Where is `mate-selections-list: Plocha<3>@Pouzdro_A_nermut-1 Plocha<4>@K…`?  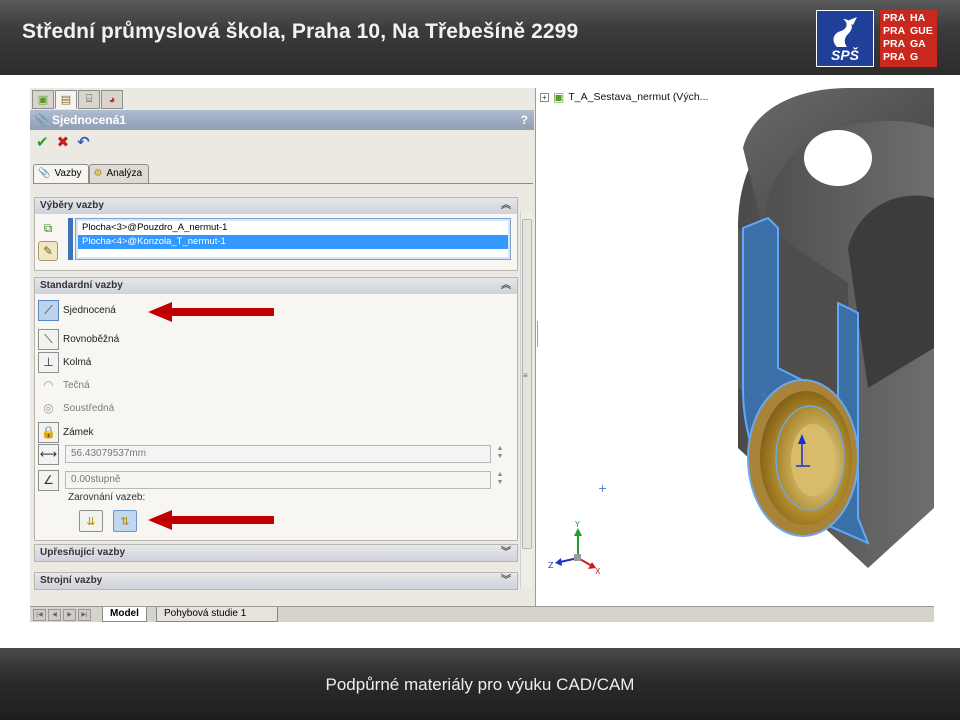
mate-selections-list: Plocha<3>@Pouzdro_A_nermut-1 Plocha<4>@K… is located at coordinates (293, 239).